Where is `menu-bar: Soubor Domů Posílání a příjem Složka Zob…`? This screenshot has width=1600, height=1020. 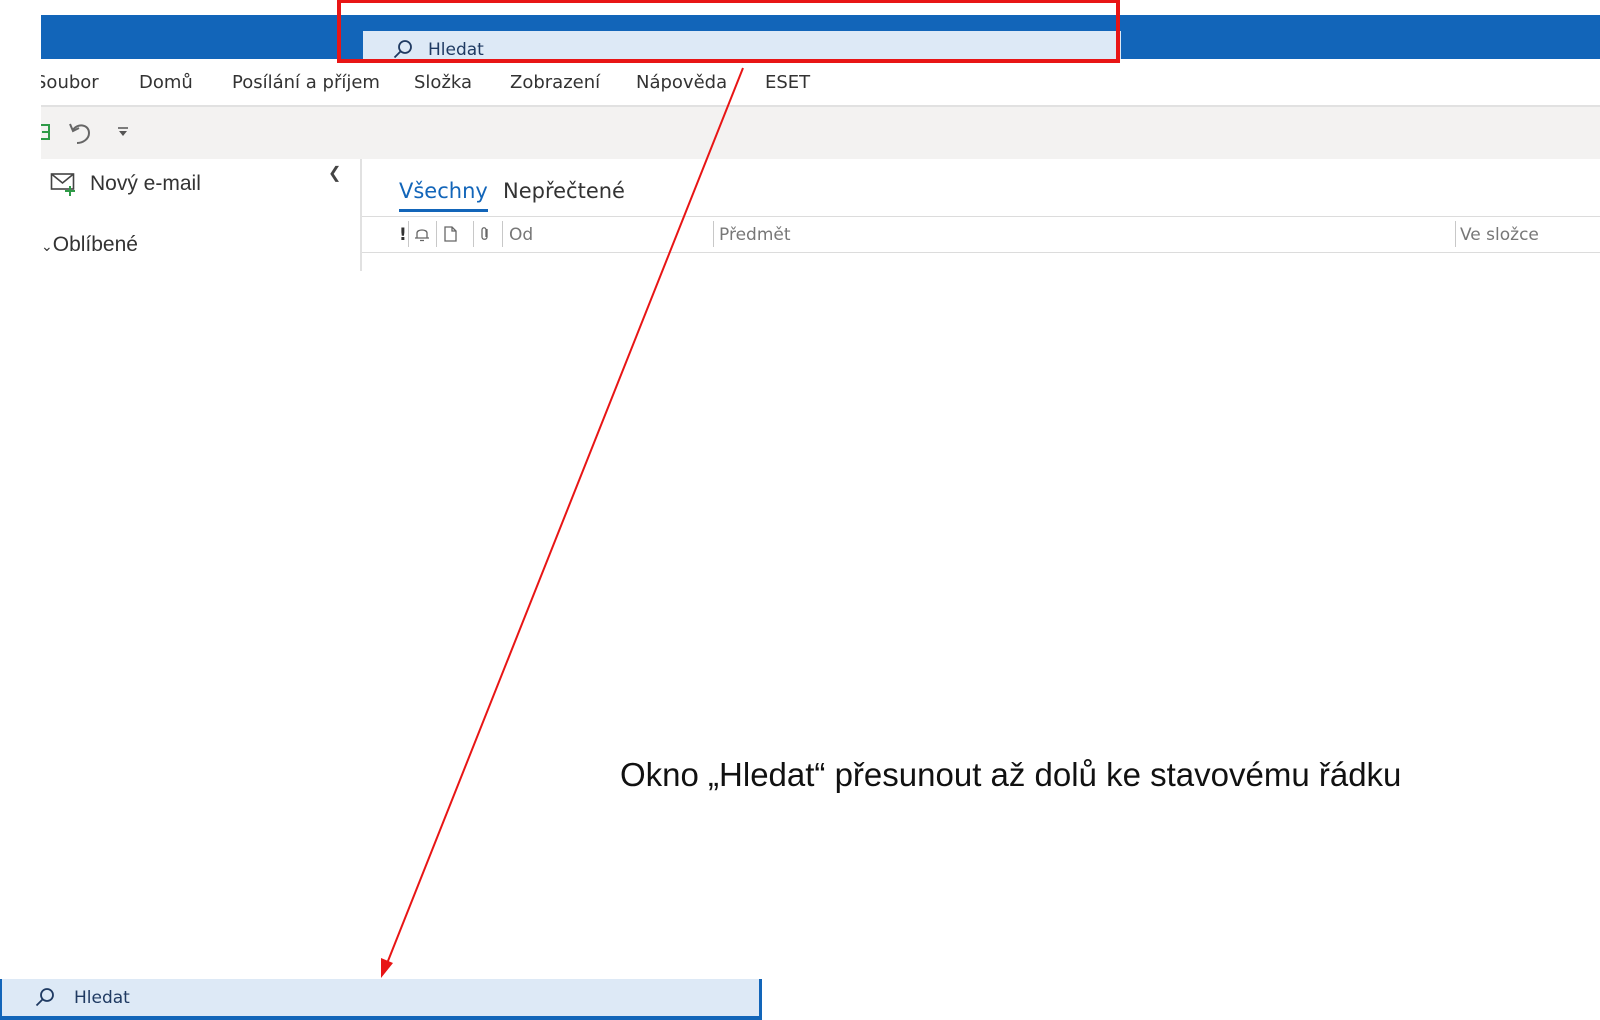 menu-bar: Soubor Domů Posílání a příjem Složka Zob… is located at coordinates (820, 83).